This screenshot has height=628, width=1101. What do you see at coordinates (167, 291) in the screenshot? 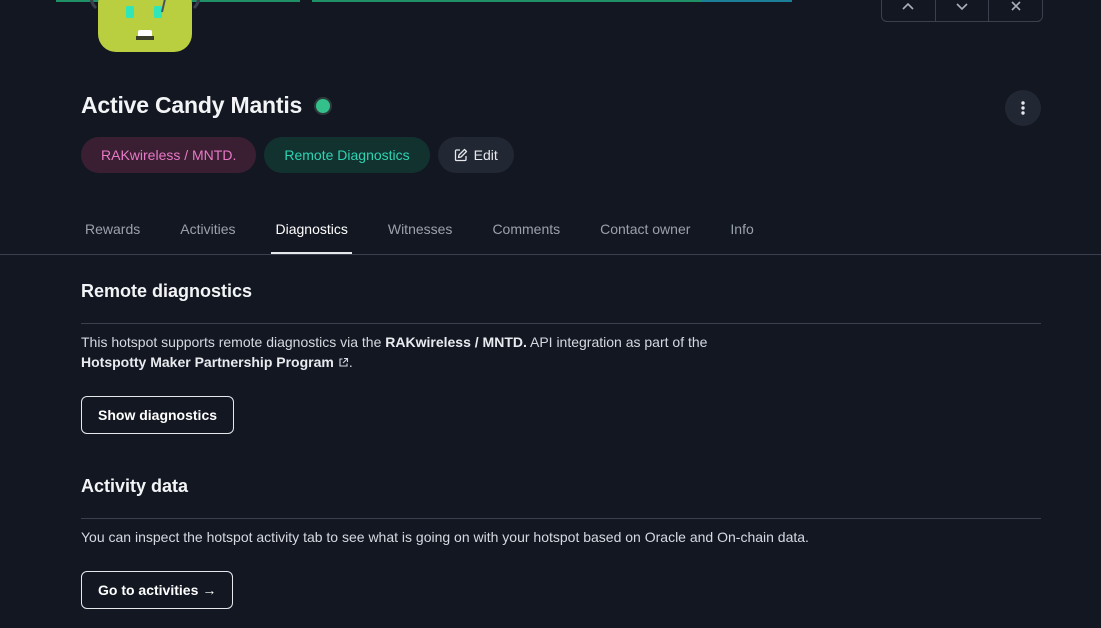
I see `remote-diagnostics-heading: Remote diagnostics` at bounding box center [167, 291].